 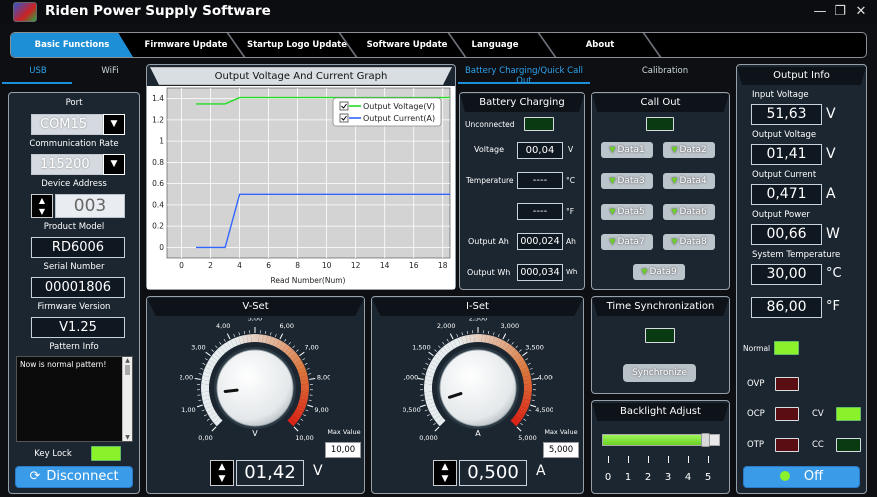 I want to click on vset-max-input: 10,00, so click(x=343, y=450).